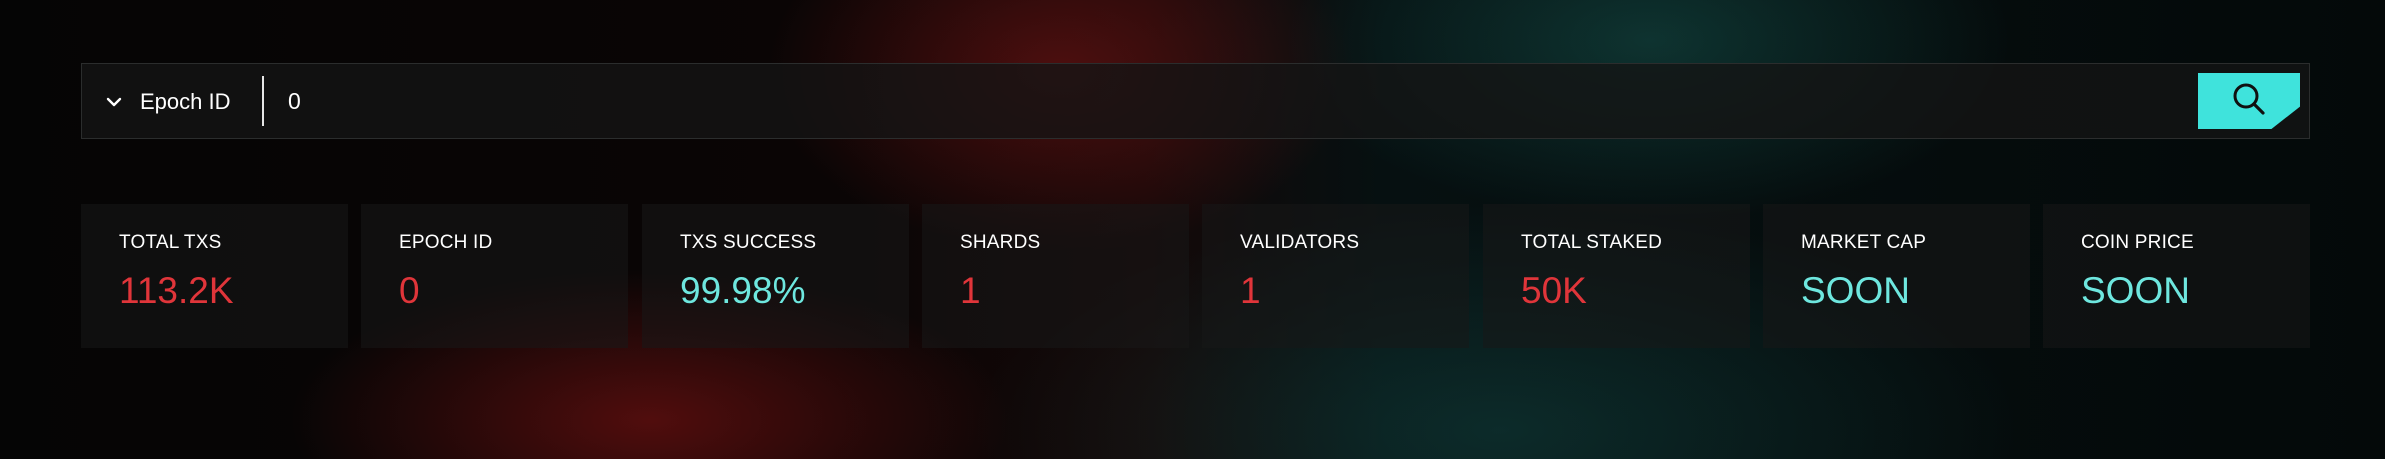 The width and height of the screenshot is (2385, 459). What do you see at coordinates (446, 242) in the screenshot?
I see `stat-label: EPOCH ID` at bounding box center [446, 242].